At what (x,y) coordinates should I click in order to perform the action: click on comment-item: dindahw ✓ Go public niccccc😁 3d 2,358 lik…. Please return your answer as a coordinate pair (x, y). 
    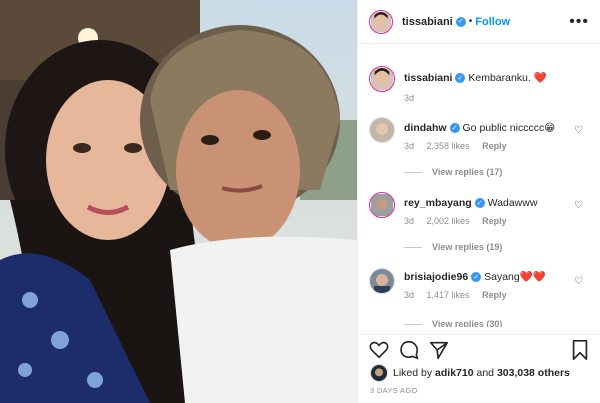
    Looking at the image, I should click on (480, 134).